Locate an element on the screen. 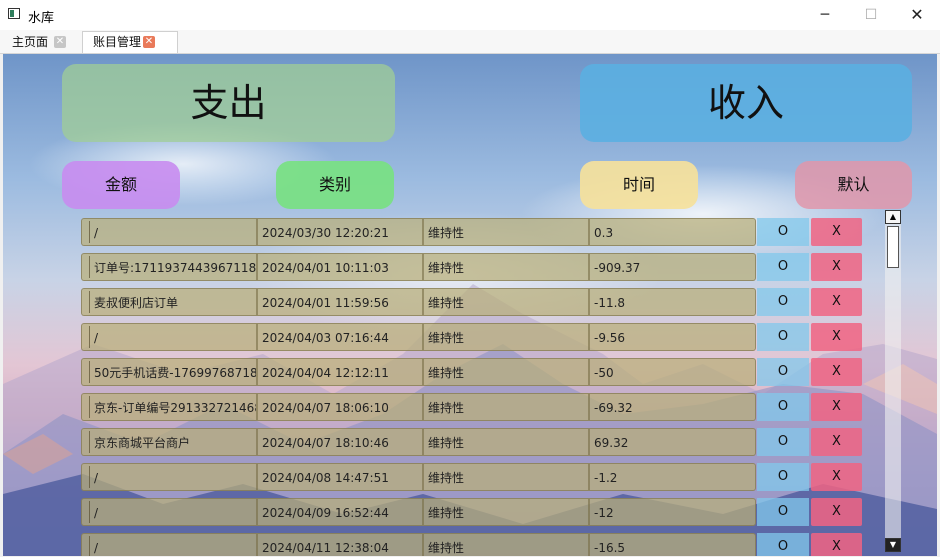 Image resolution: width=940 pixels, height=557 pixels. record-time: 2024/04/03 07:16:44 is located at coordinates (340, 337).